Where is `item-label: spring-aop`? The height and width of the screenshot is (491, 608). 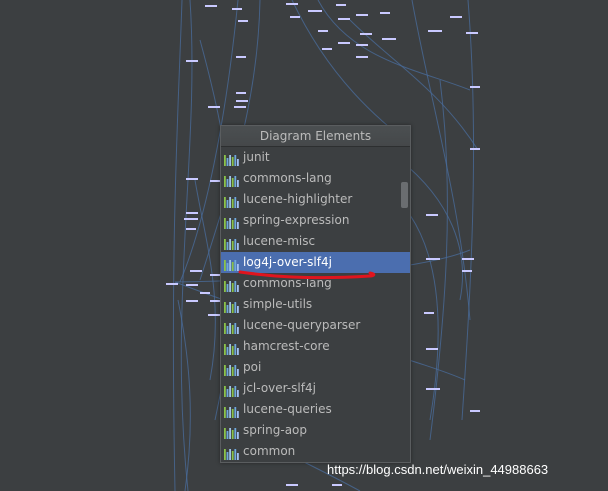
item-label: spring-aop is located at coordinates (275, 430).